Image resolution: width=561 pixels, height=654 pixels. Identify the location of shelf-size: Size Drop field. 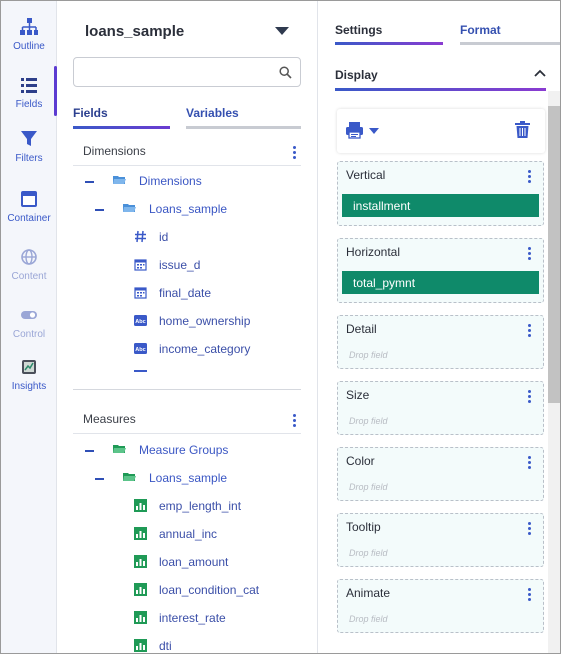
(440, 408).